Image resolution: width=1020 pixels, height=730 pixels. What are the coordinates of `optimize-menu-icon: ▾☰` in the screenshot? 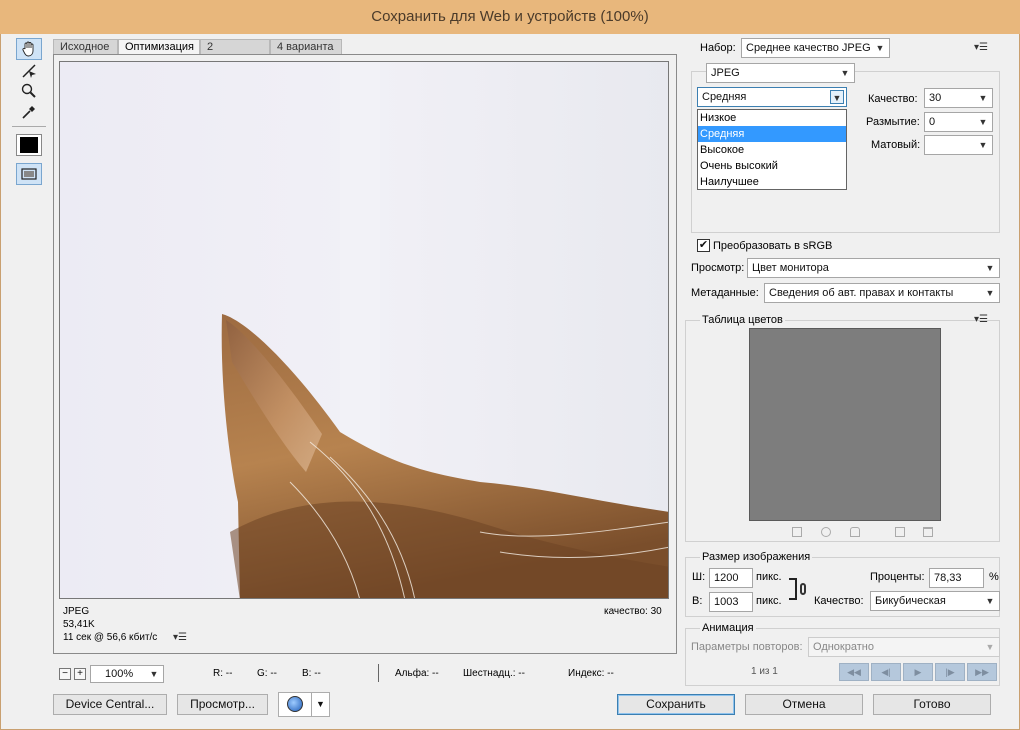 It's located at (981, 47).